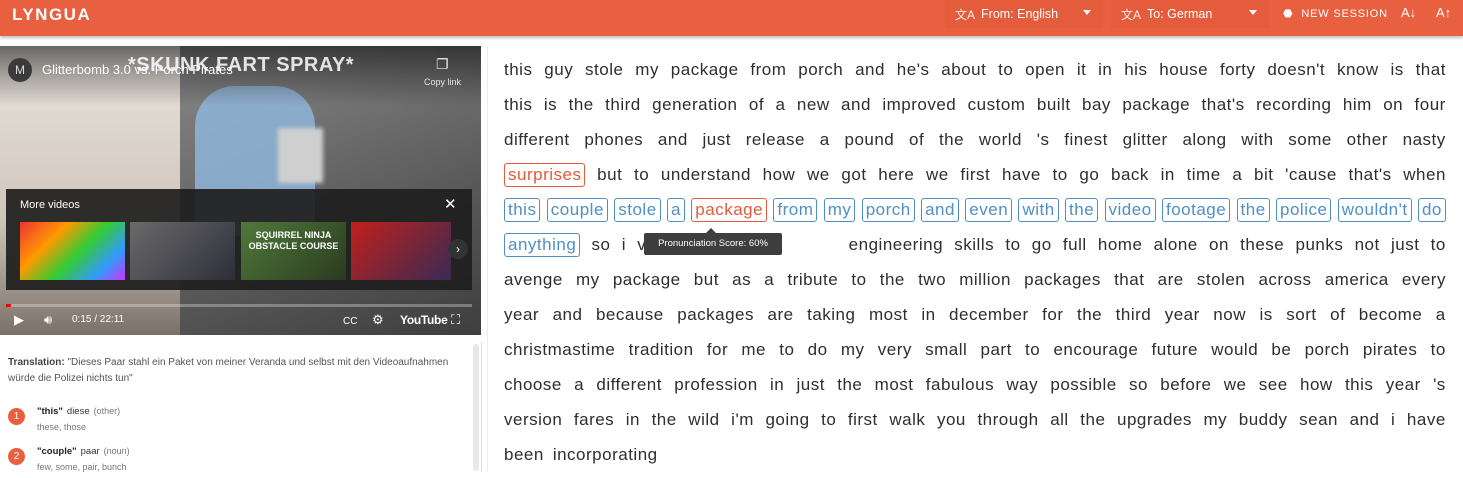 The image size is (1463, 478). I want to click on transcript-word: these, so click(1262, 245).